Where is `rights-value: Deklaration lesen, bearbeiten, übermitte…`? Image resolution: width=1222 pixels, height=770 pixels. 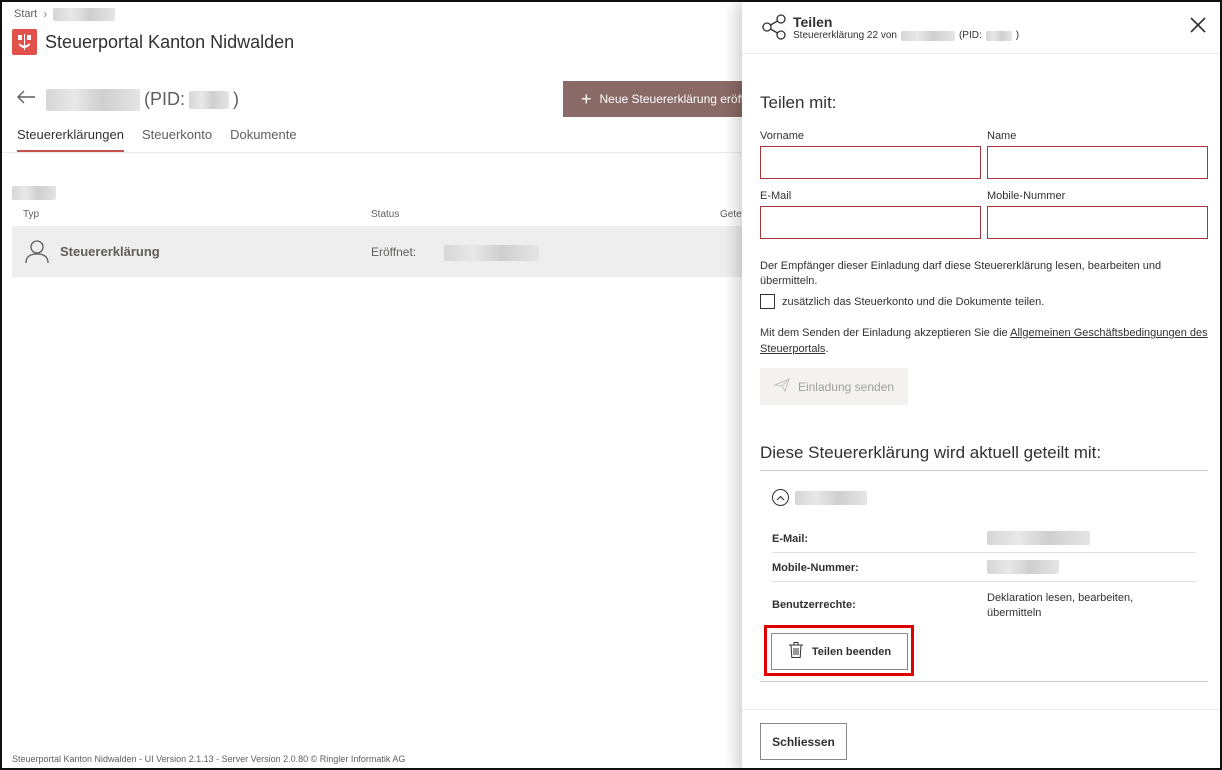
rights-value: Deklaration lesen, bearbeiten, übermitte… is located at coordinates (1060, 605).